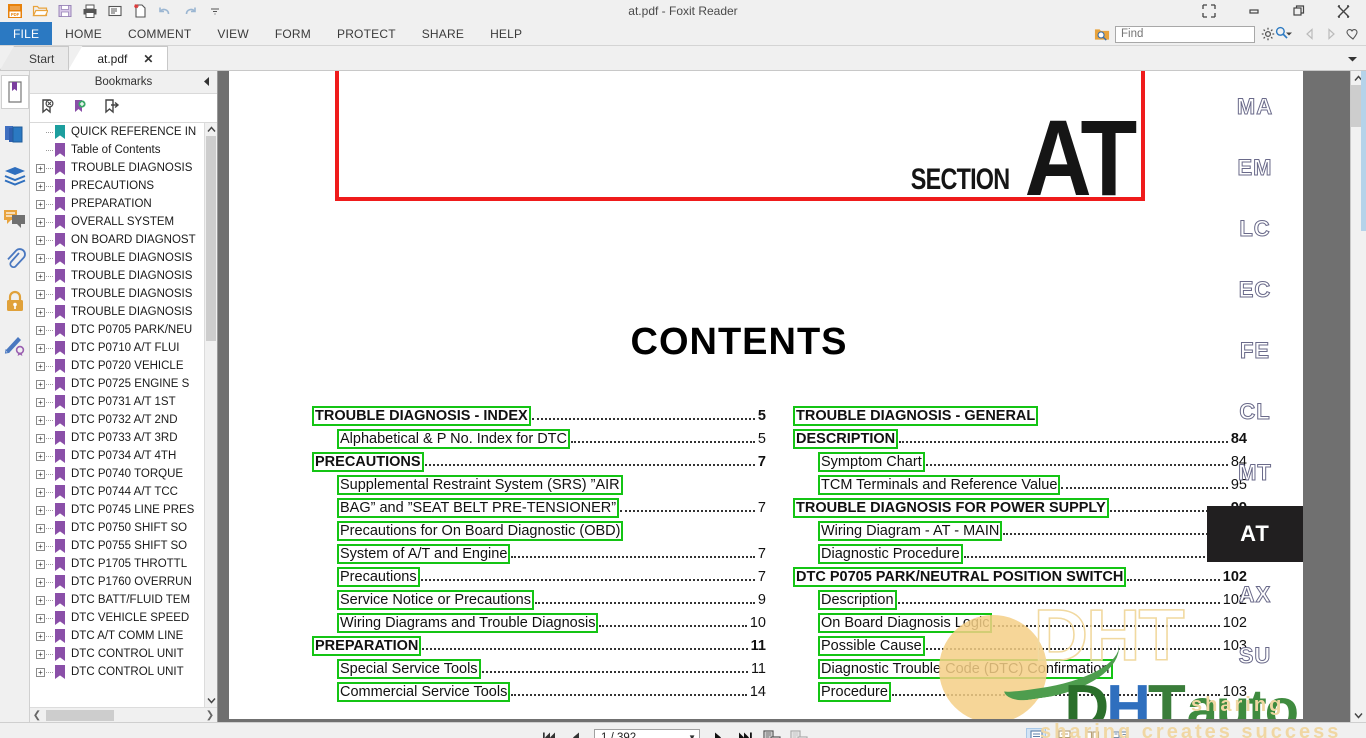 This screenshot has width=1366, height=738. I want to click on previous-page-icon, so click(576, 733).